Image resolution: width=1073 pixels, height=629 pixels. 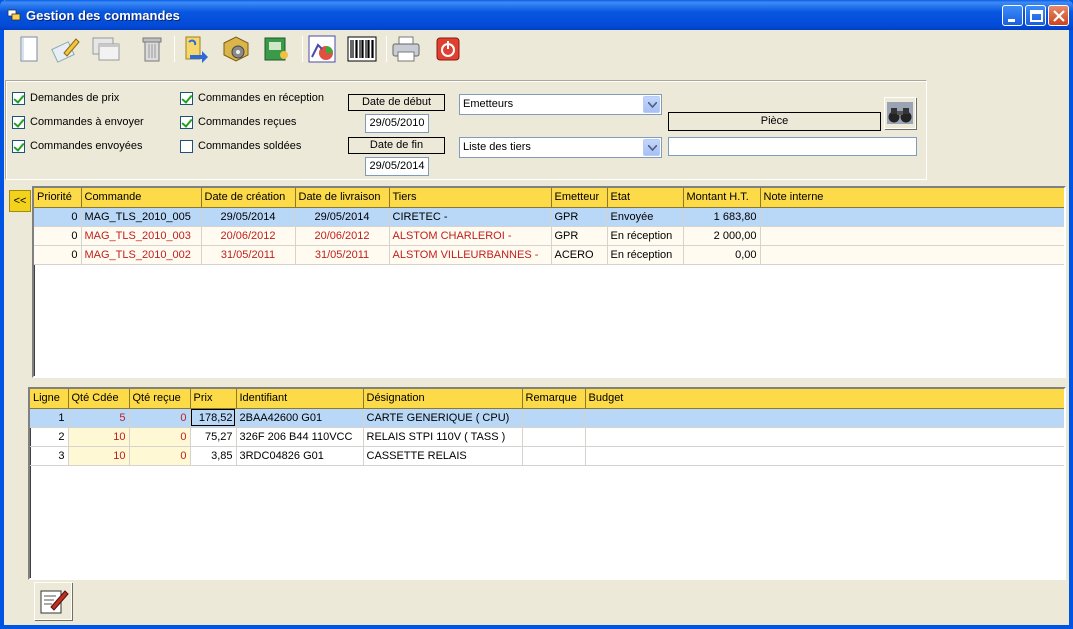 I want to click on transfer-button, so click(x=196, y=49).